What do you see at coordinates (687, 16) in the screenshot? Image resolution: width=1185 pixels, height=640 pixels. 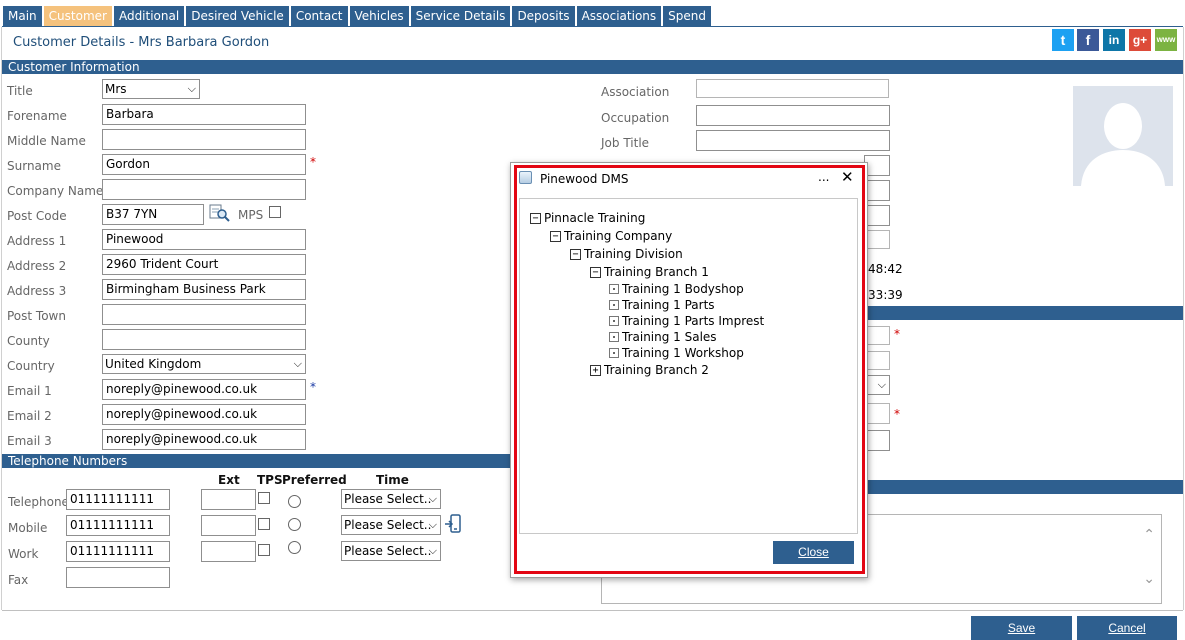 I see `tab-spend: Spend` at bounding box center [687, 16].